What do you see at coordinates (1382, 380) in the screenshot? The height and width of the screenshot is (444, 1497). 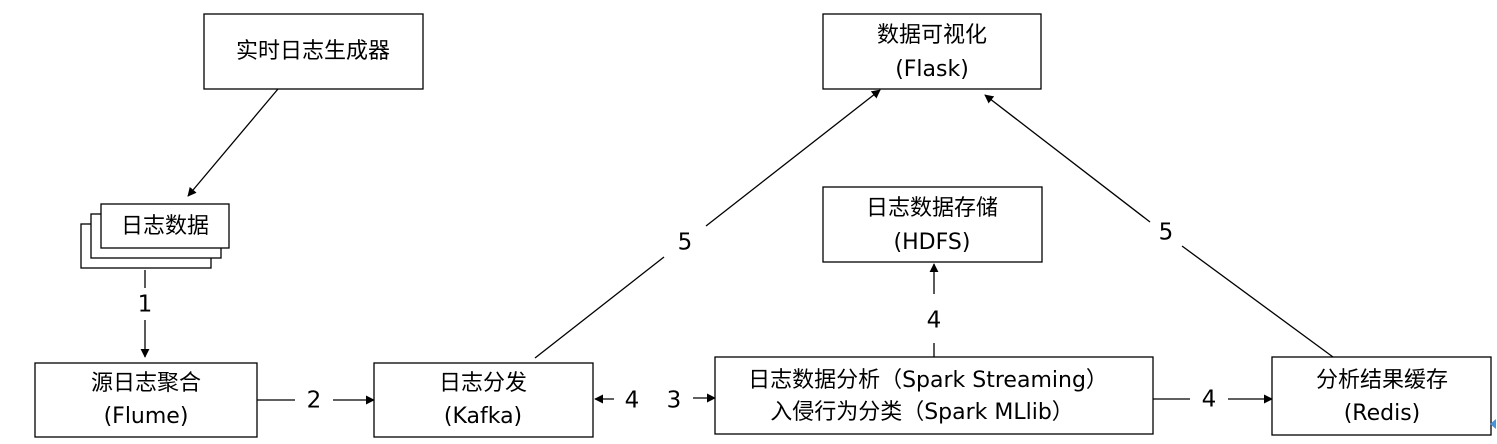 I see `node-redis-line1: 分析结果缓存` at bounding box center [1382, 380].